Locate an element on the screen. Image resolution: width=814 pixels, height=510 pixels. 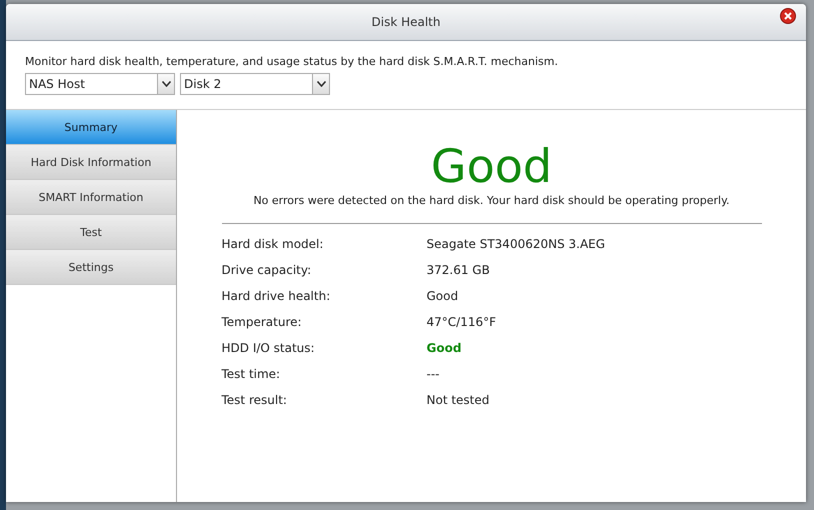
field-label: Drive capacity: is located at coordinates (267, 270).